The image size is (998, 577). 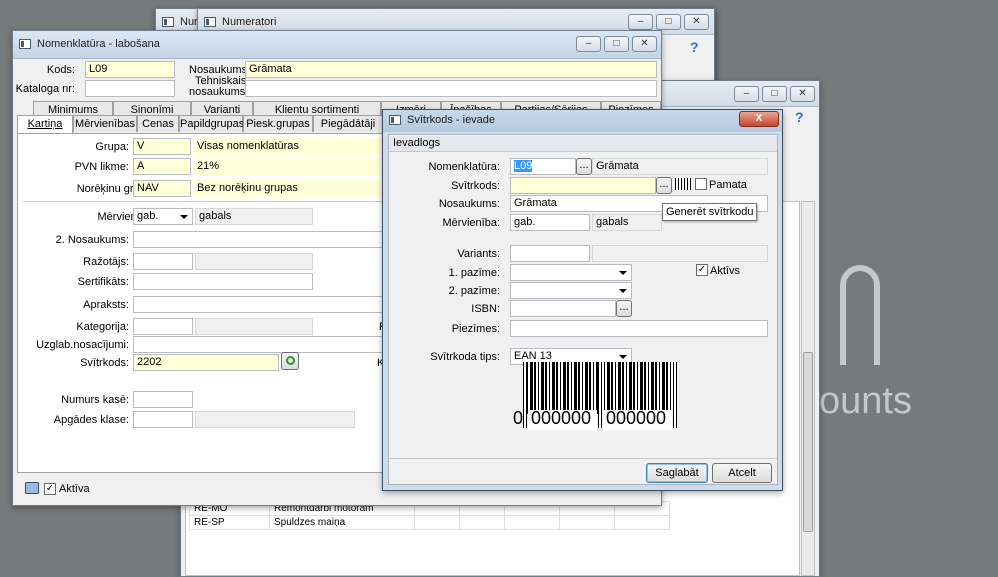 I want to click on svitrkods-input, so click(x=583, y=185).